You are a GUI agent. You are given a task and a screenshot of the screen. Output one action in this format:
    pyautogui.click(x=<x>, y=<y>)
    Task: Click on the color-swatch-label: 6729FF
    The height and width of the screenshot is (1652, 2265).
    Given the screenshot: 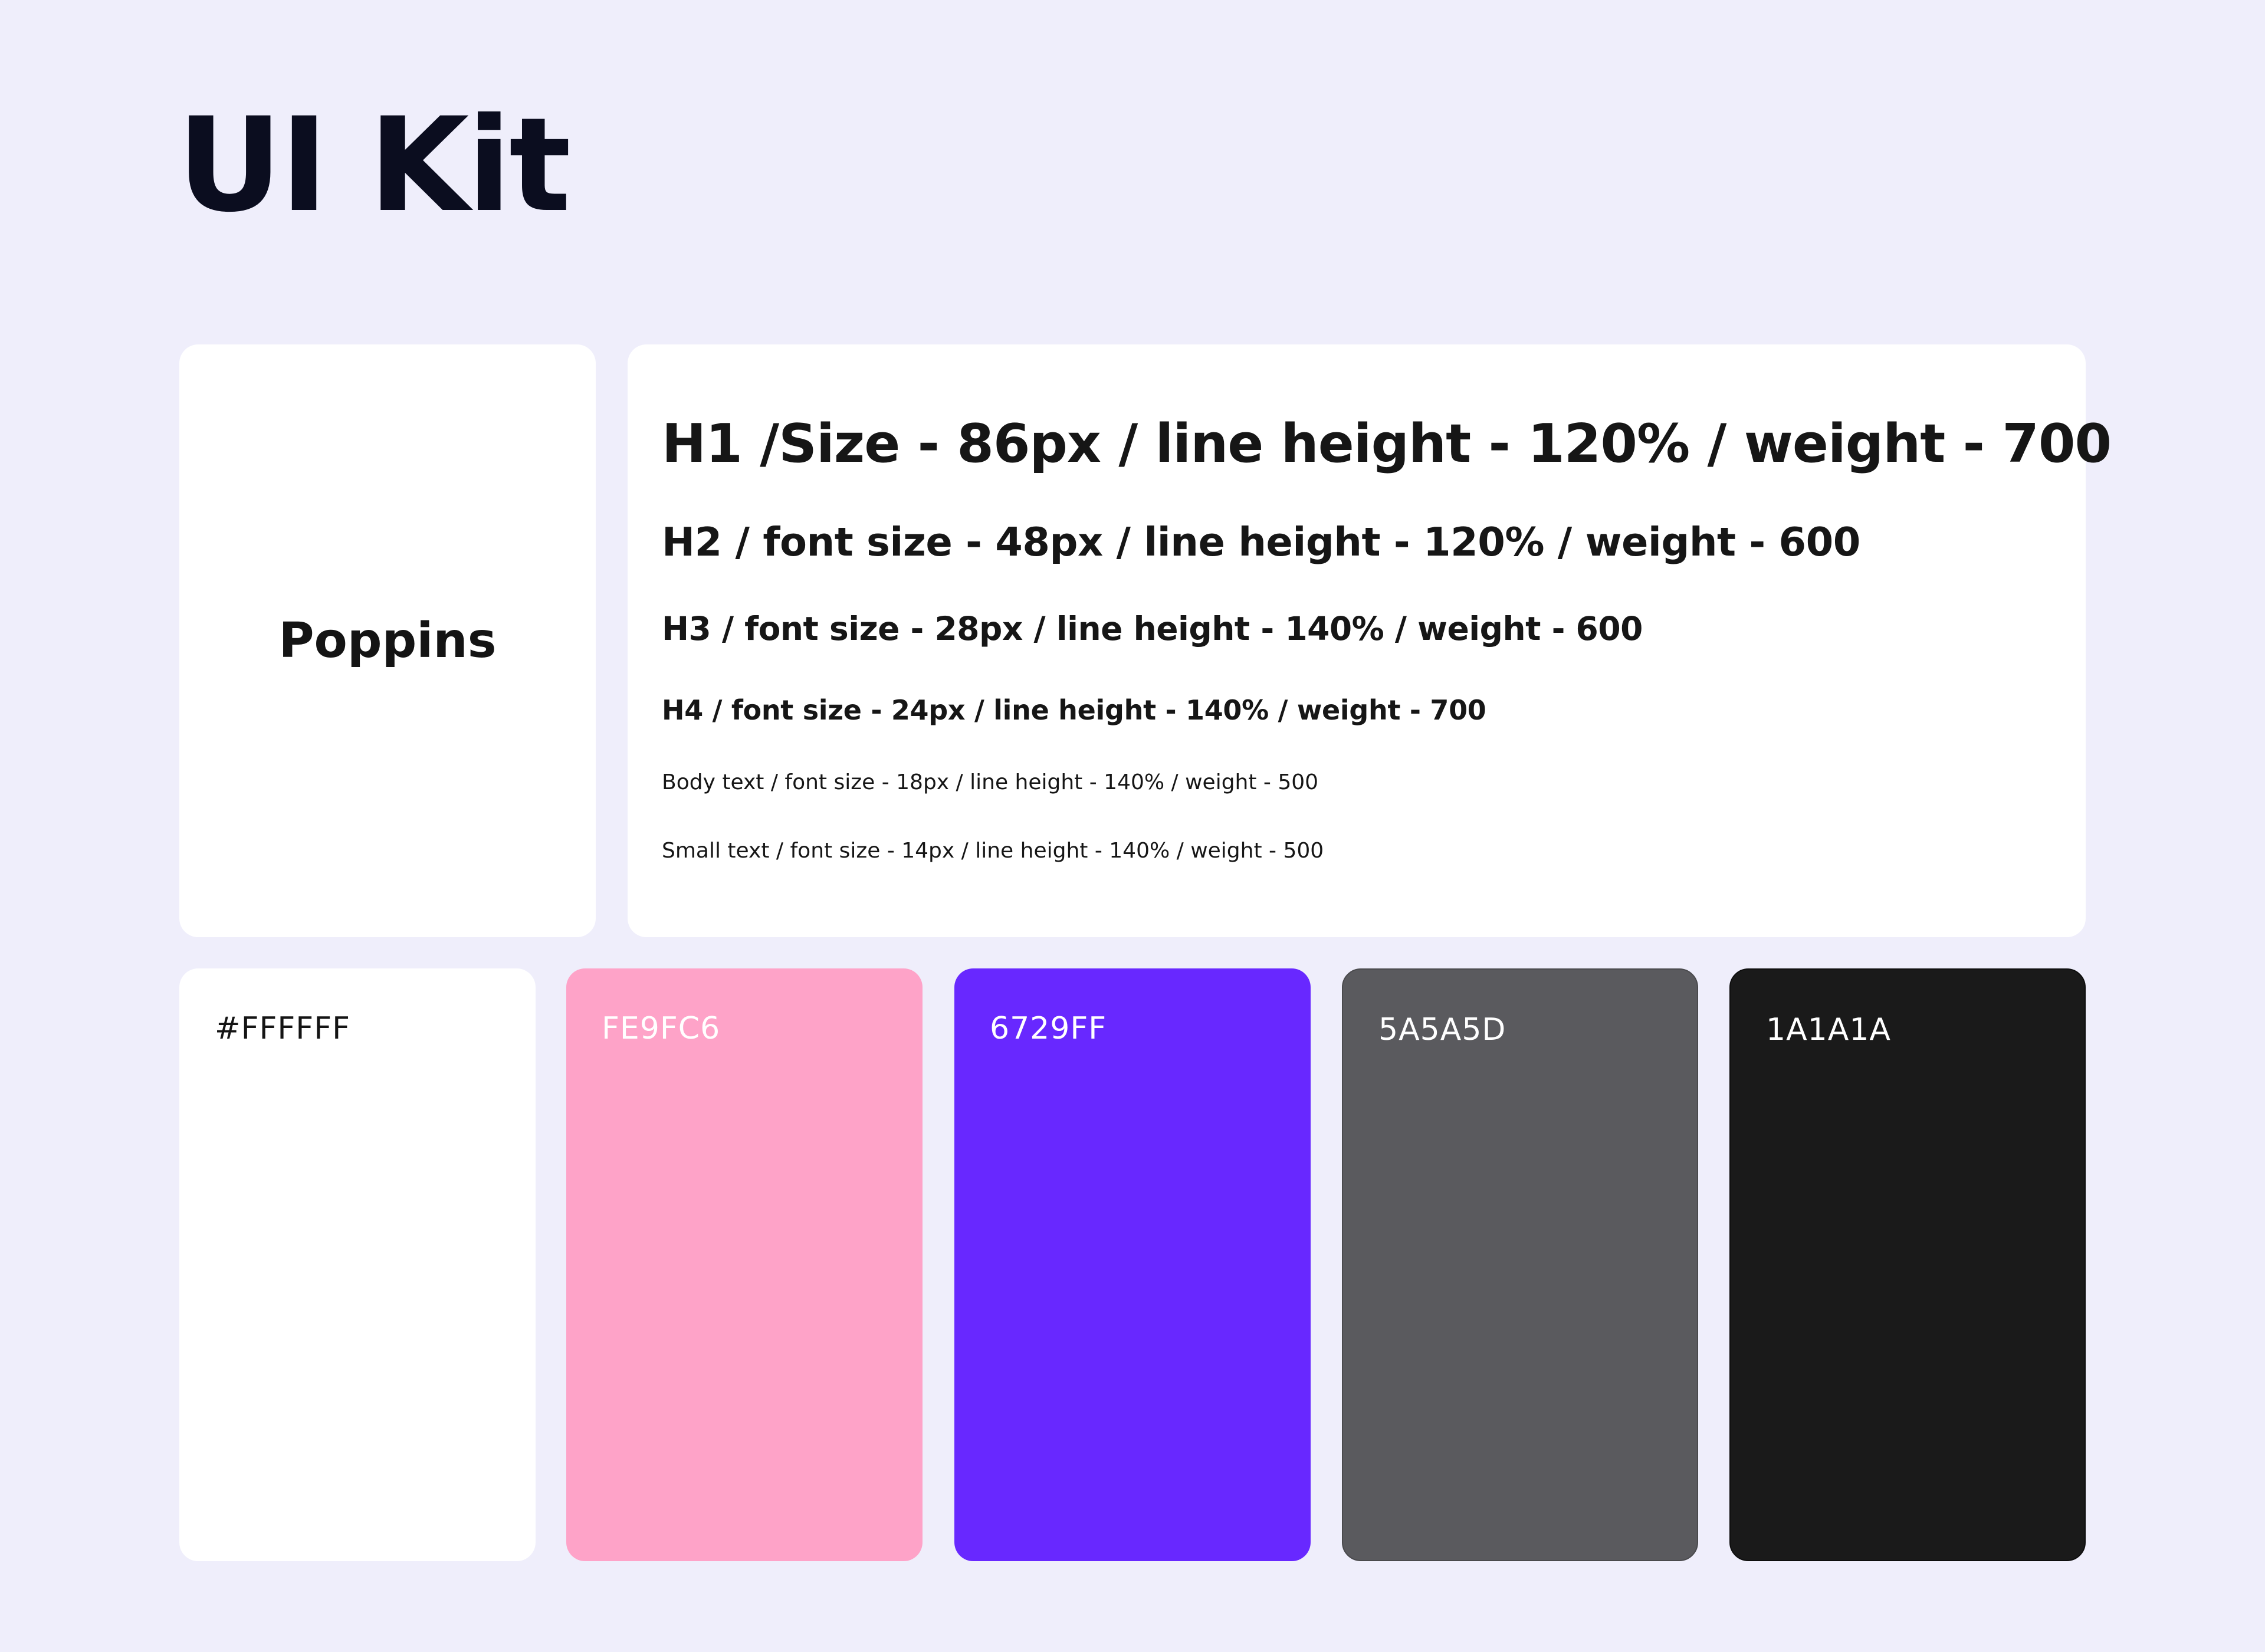 What is the action you would take?
    pyautogui.click(x=1048, y=1028)
    